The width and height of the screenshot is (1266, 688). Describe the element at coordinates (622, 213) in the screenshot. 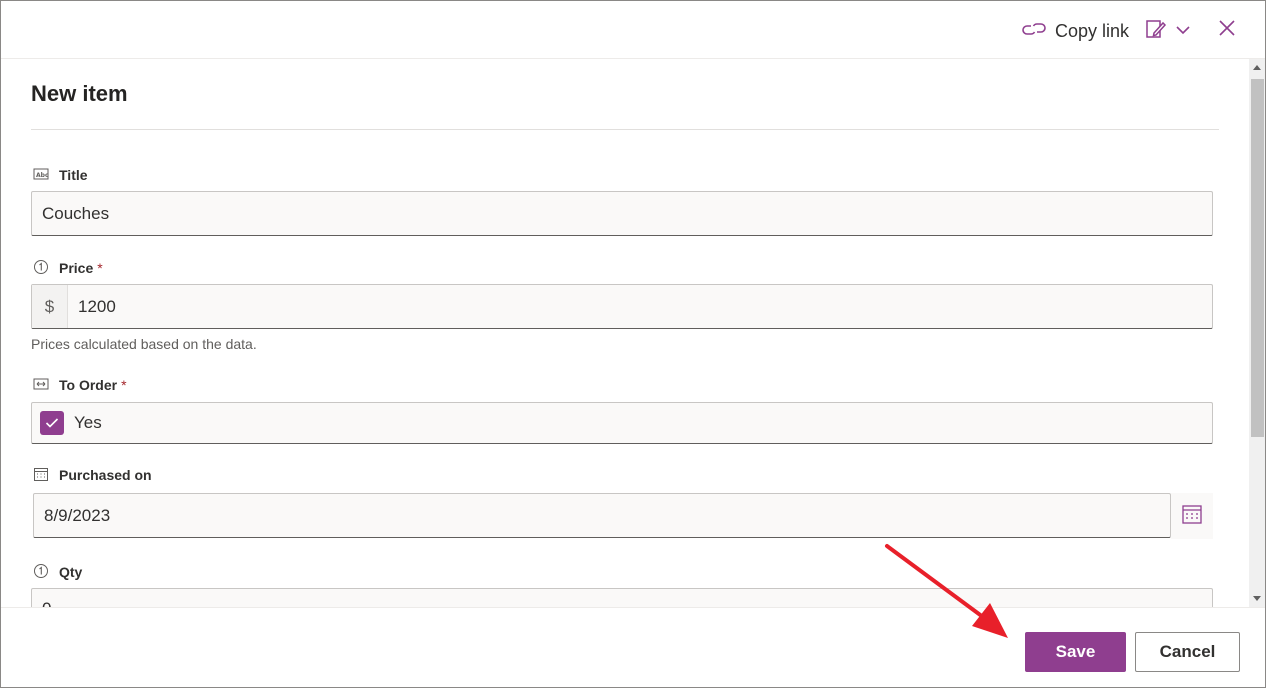

I see `title-input: Couches` at that location.